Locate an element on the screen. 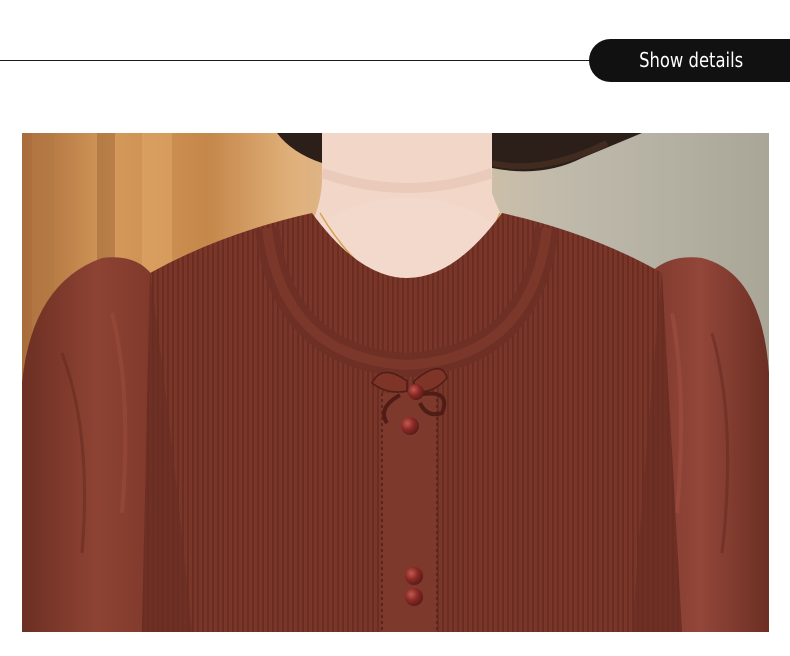 This screenshot has width=790, height=656. show-details-tab: Show details is located at coordinates (689, 60).